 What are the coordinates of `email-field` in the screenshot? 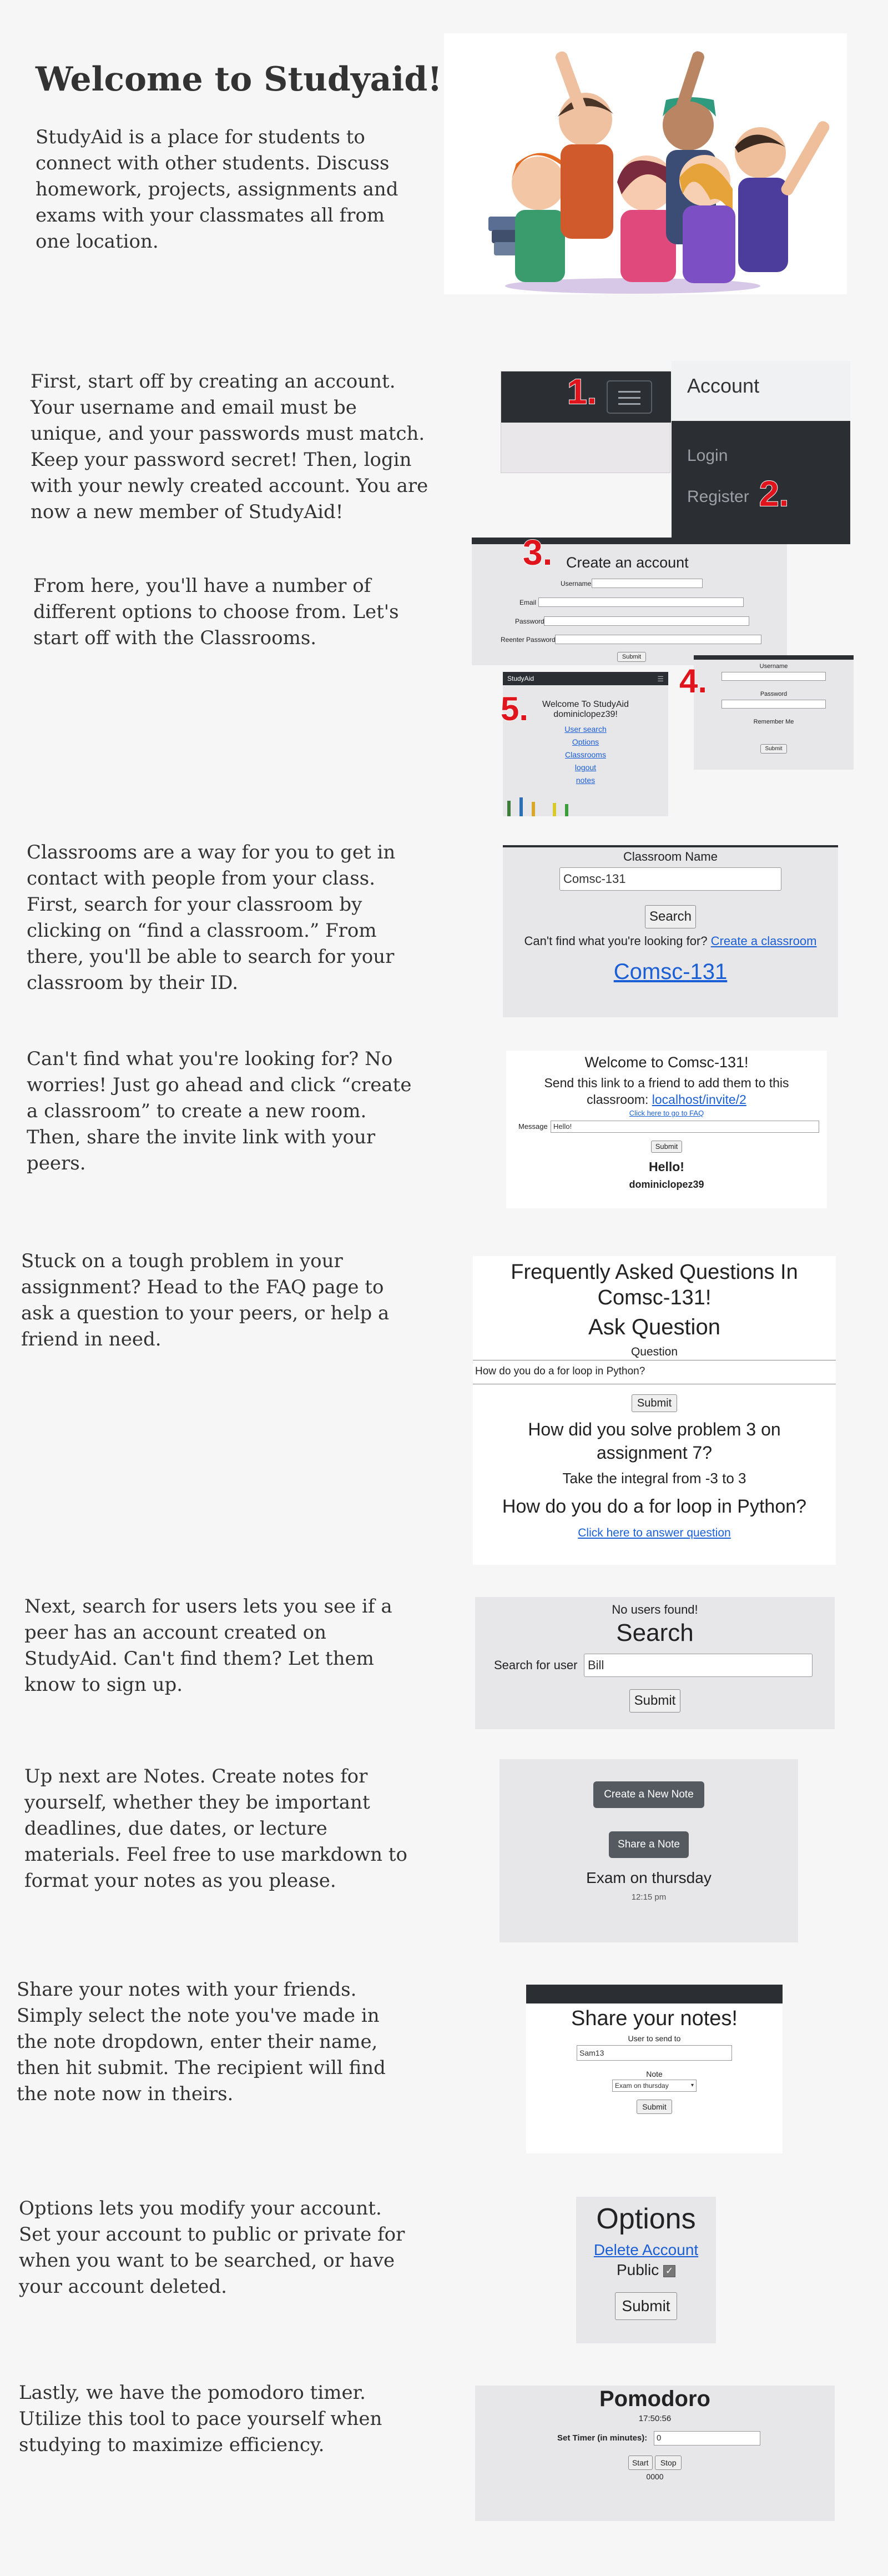 It's located at (641, 602).